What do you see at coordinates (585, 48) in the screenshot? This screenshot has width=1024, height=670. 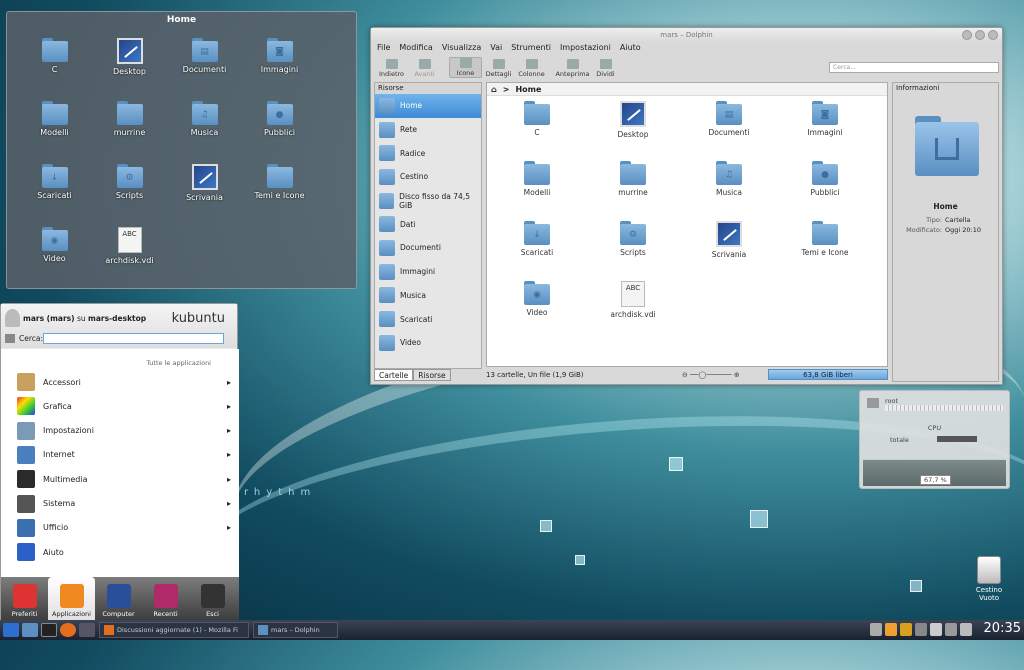 I see `menu-impostazioni: Impostazioni` at bounding box center [585, 48].